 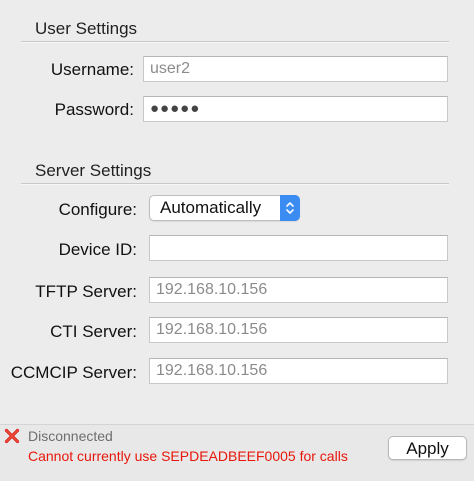 What do you see at coordinates (92, 69) in the screenshot?
I see `username-label: Username:` at bounding box center [92, 69].